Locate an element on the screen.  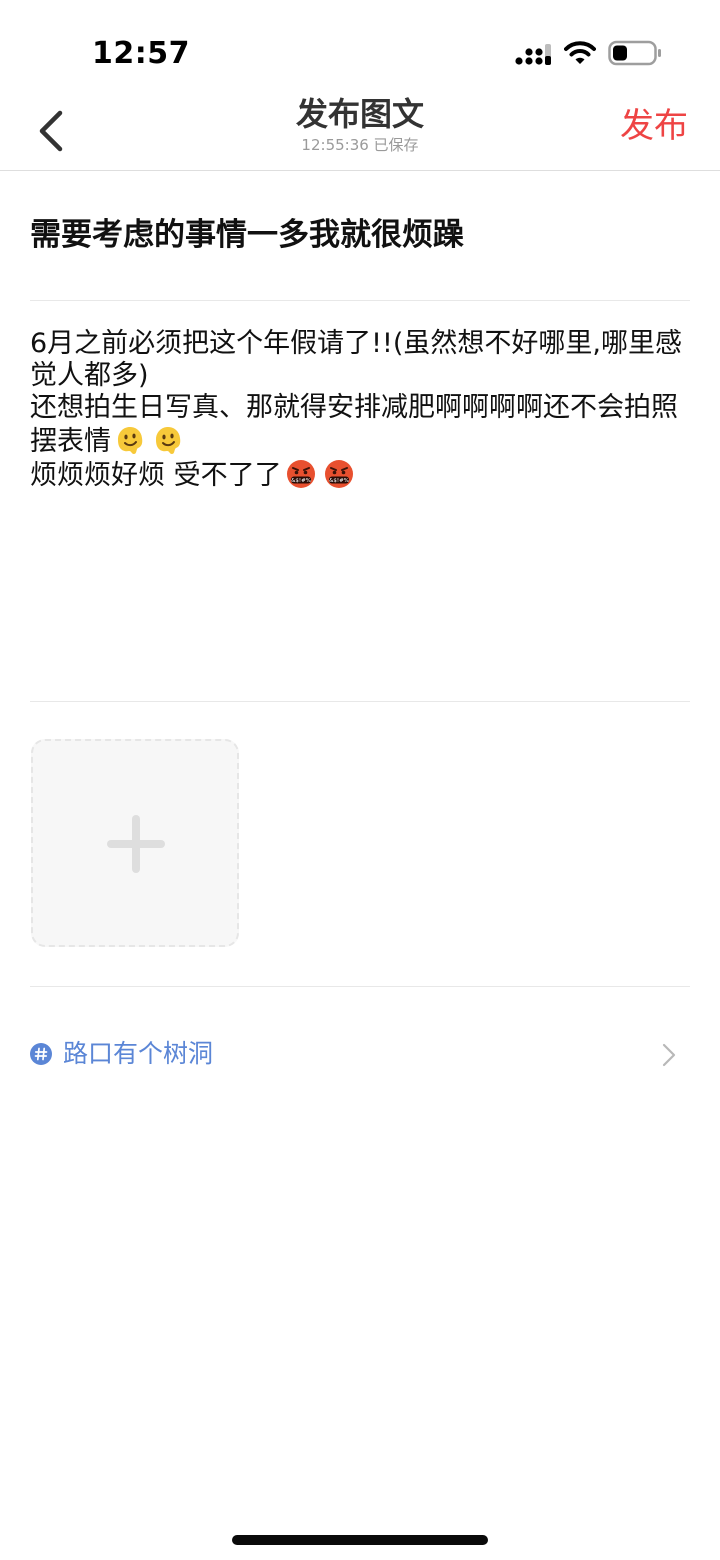
page-title: 发布图文 is located at coordinates (359, 114).